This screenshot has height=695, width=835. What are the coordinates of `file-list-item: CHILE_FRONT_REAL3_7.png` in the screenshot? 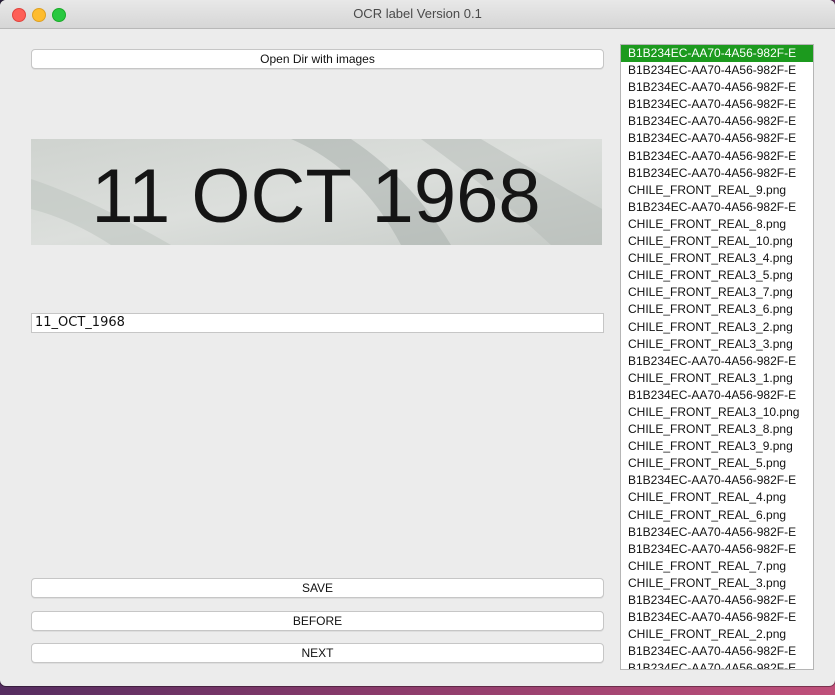 It's located at (717, 292).